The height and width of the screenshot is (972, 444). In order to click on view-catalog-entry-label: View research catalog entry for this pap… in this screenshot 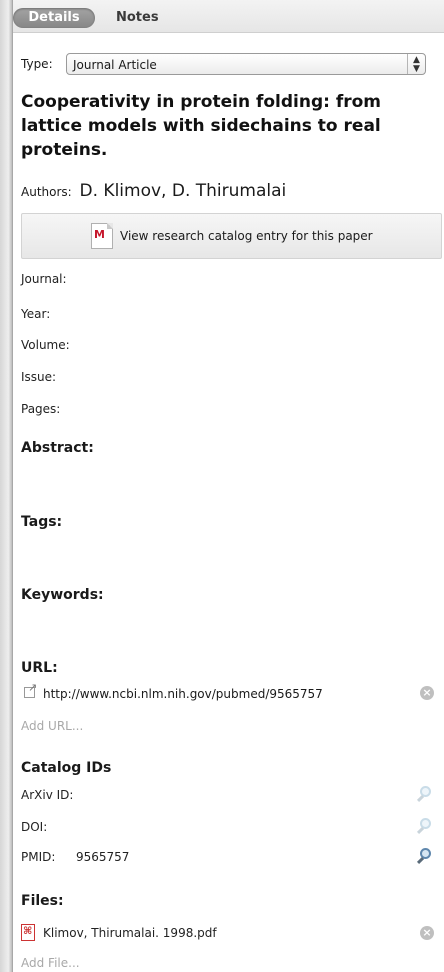, I will do `click(246, 236)`.